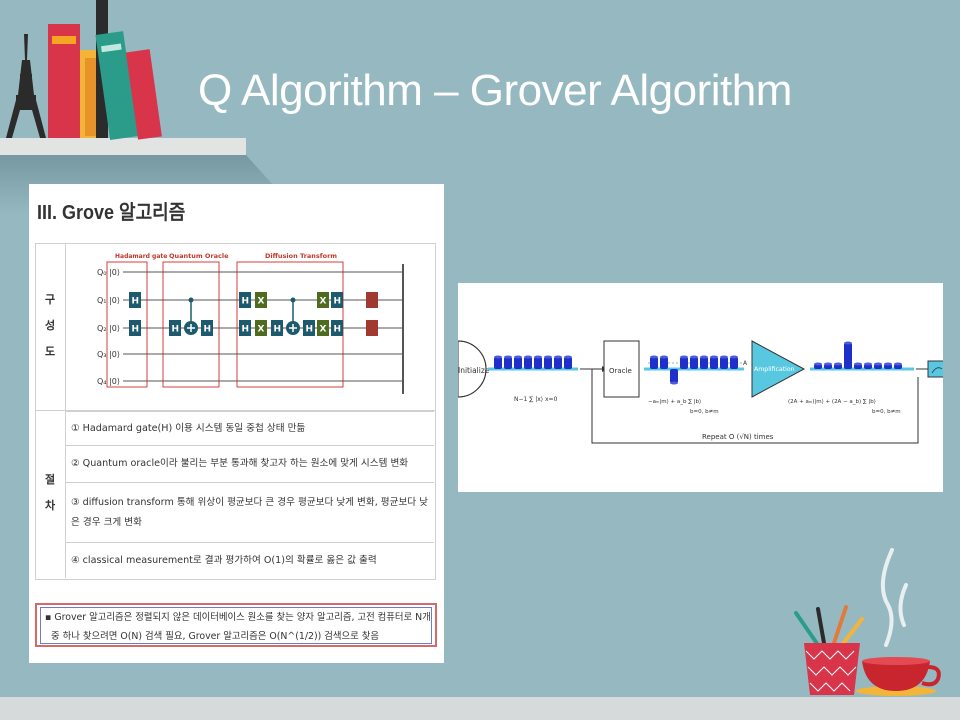 The width and height of the screenshot is (960, 720). I want to click on slide-title: Q Algorithm – Grover Algorithm, so click(495, 90).